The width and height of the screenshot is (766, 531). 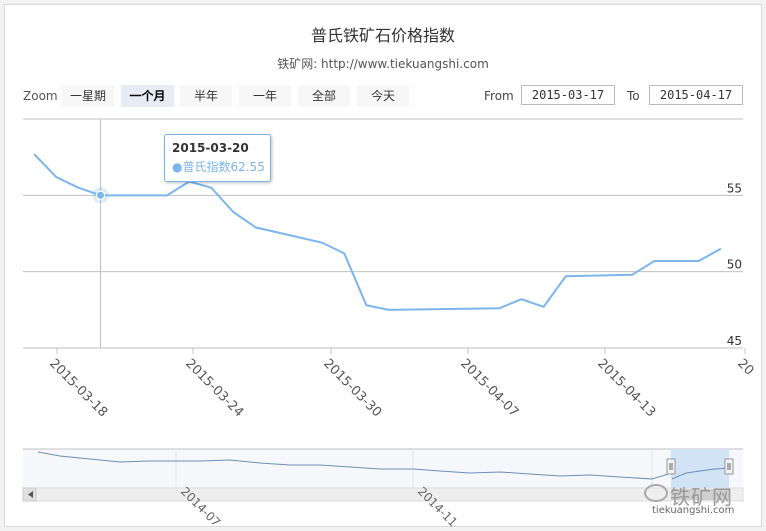 What do you see at coordinates (78, 388) in the screenshot?
I see `x-tick-label: 2015-03-18` at bounding box center [78, 388].